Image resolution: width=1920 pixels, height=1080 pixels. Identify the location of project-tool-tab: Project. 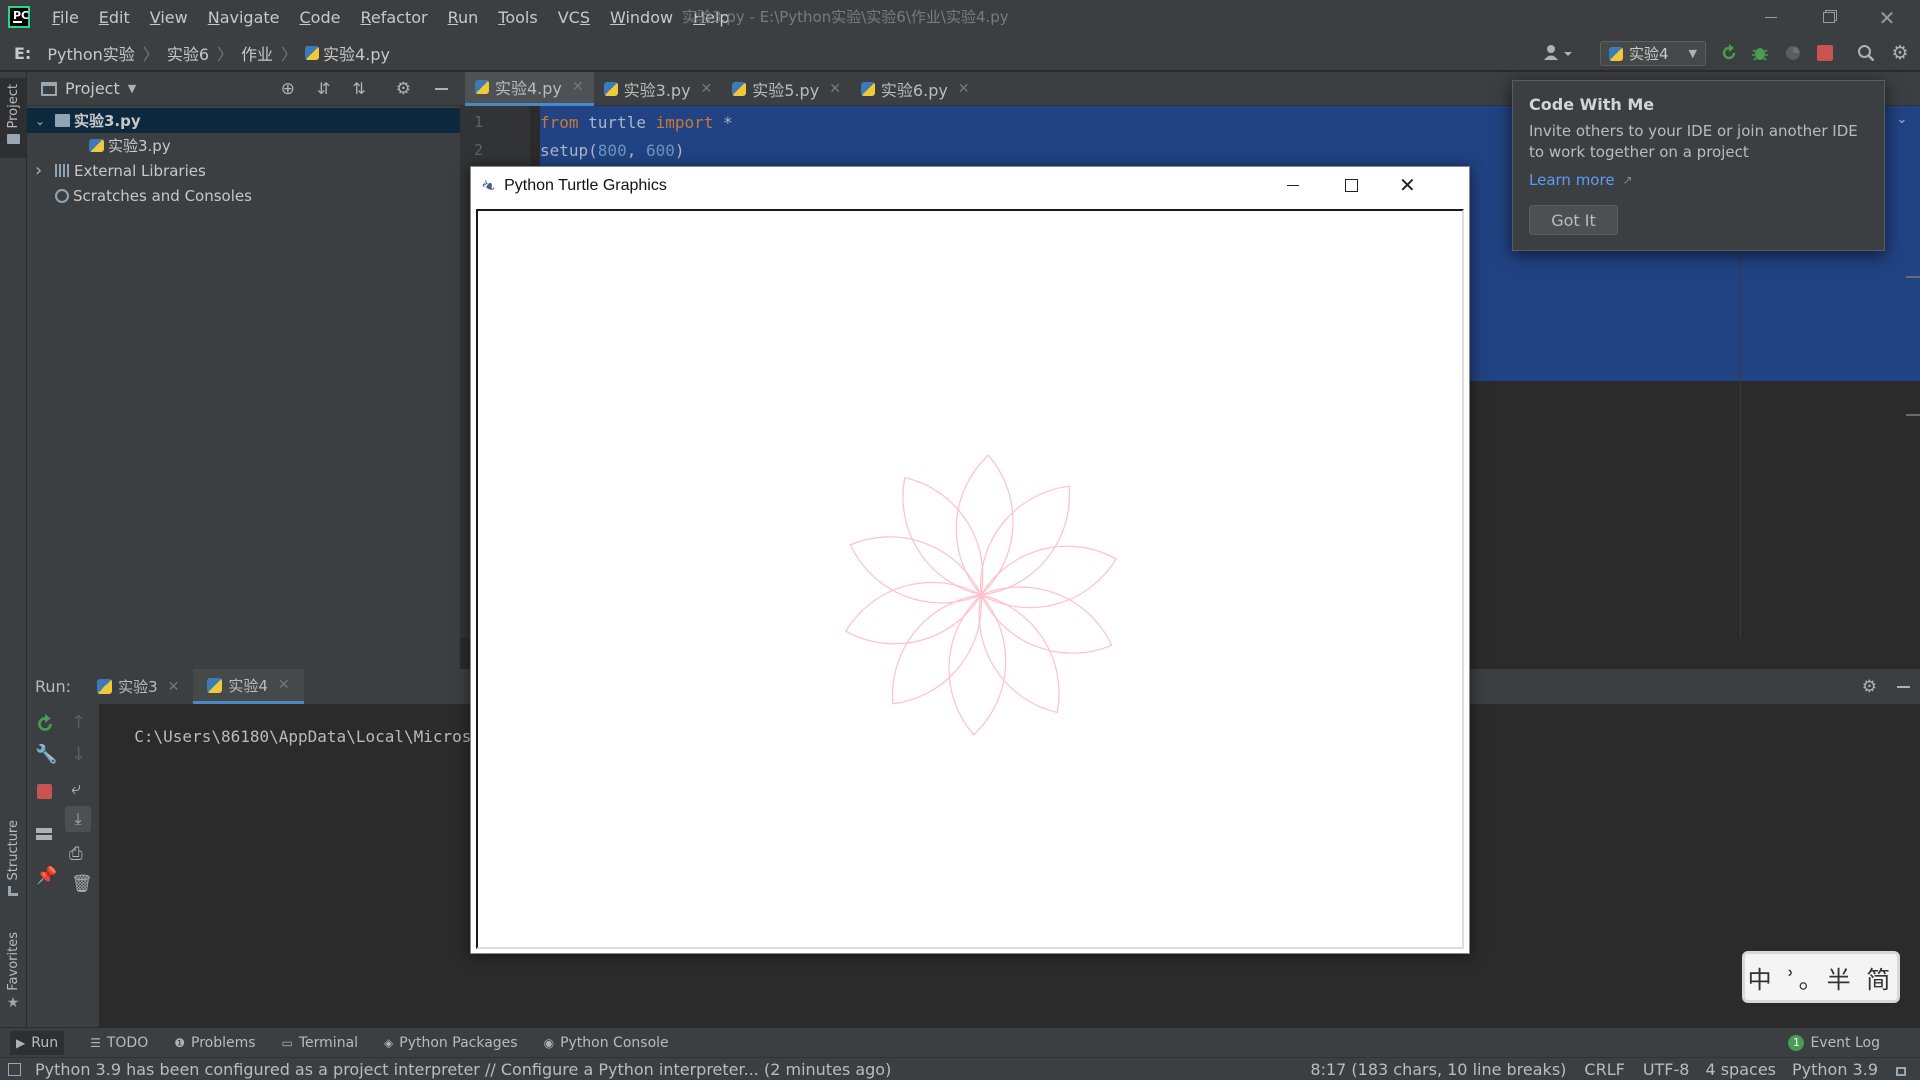
(13, 118).